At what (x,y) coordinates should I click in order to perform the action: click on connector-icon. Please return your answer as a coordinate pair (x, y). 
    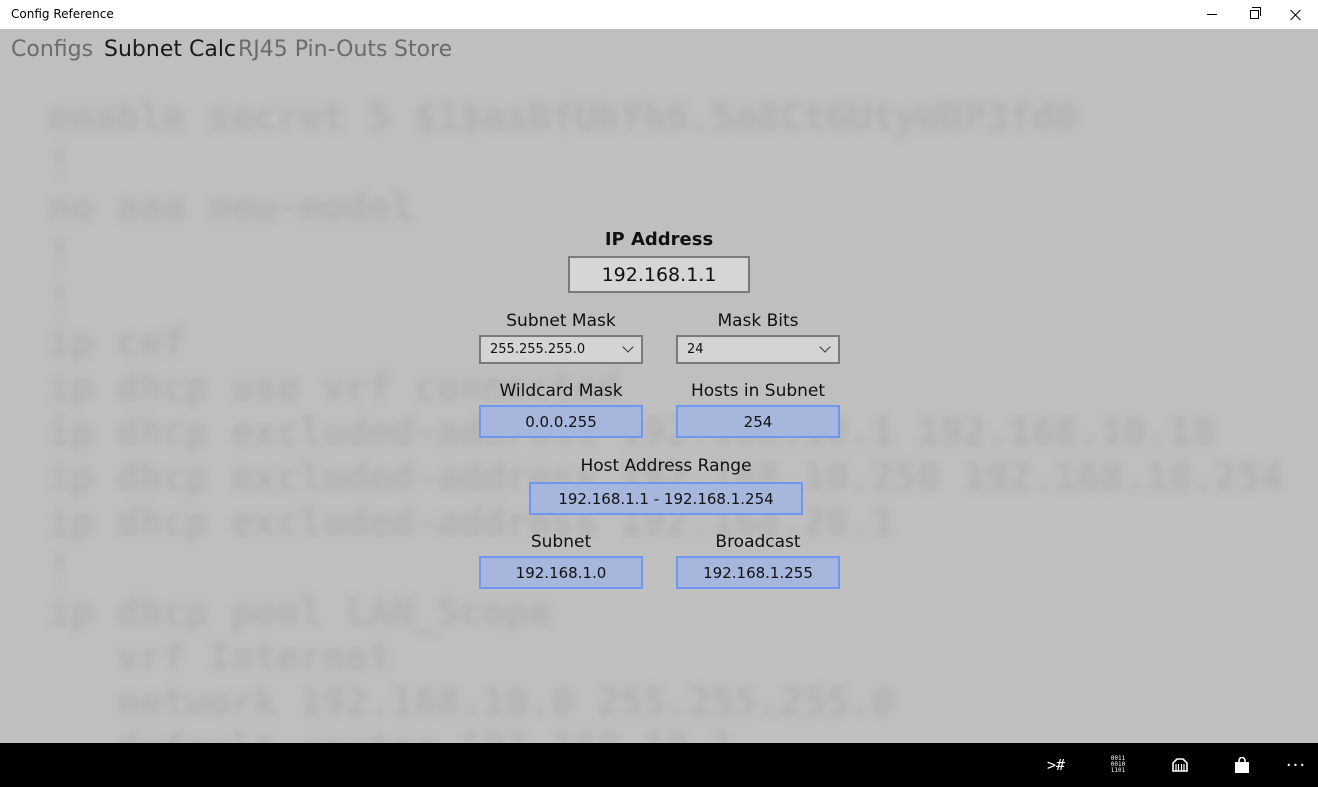
    Looking at the image, I should click on (1180, 765).